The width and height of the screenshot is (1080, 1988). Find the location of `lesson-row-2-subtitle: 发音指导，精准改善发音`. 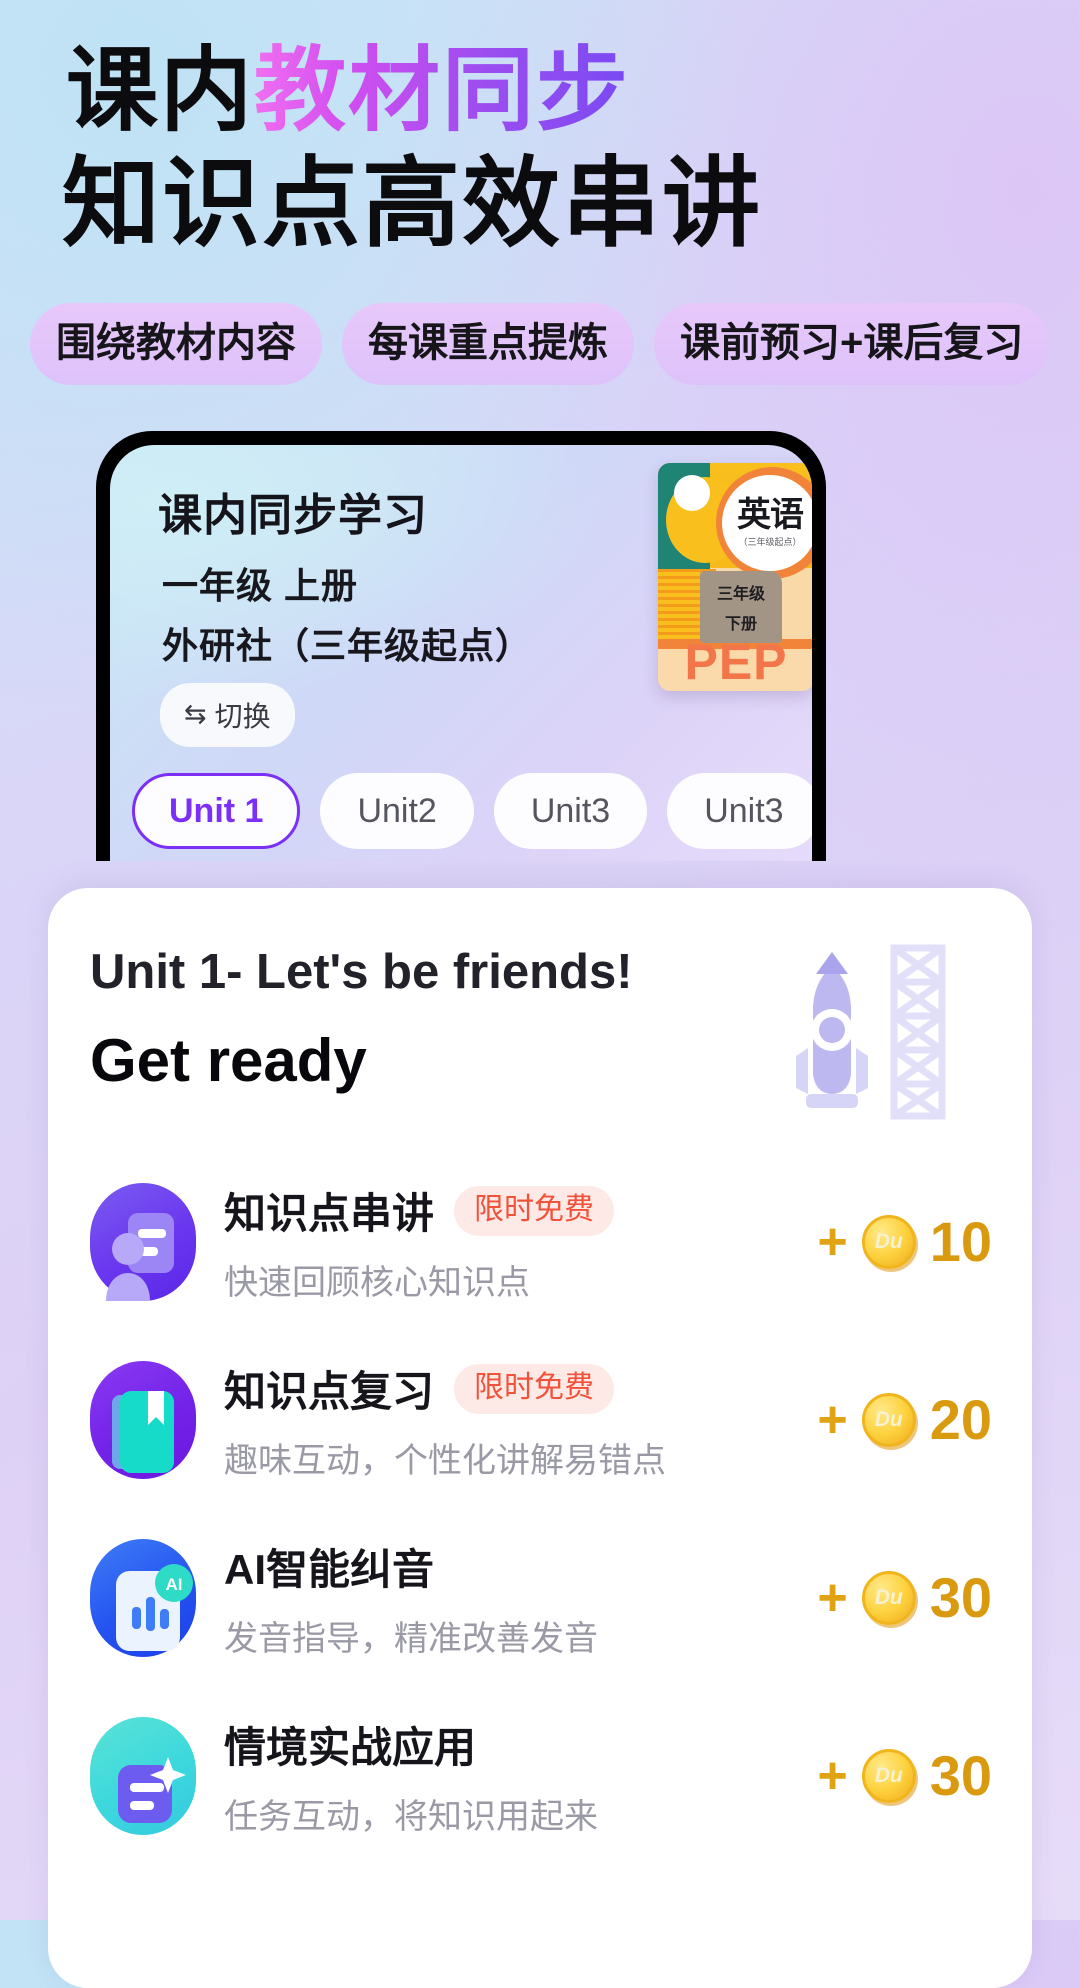

lesson-row-2-subtitle: 发音指导，精准改善发音 is located at coordinates (411, 1639).